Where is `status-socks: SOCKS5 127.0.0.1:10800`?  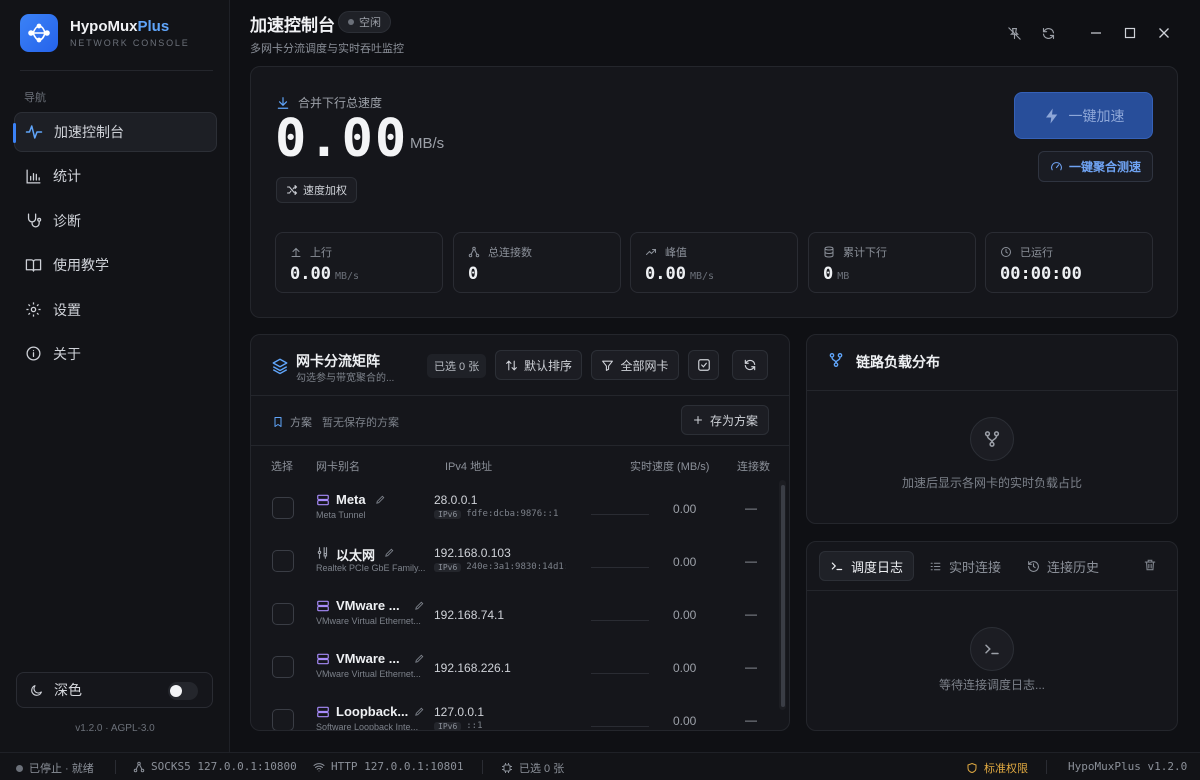 status-socks: SOCKS5 127.0.0.1:10800 is located at coordinates (215, 766).